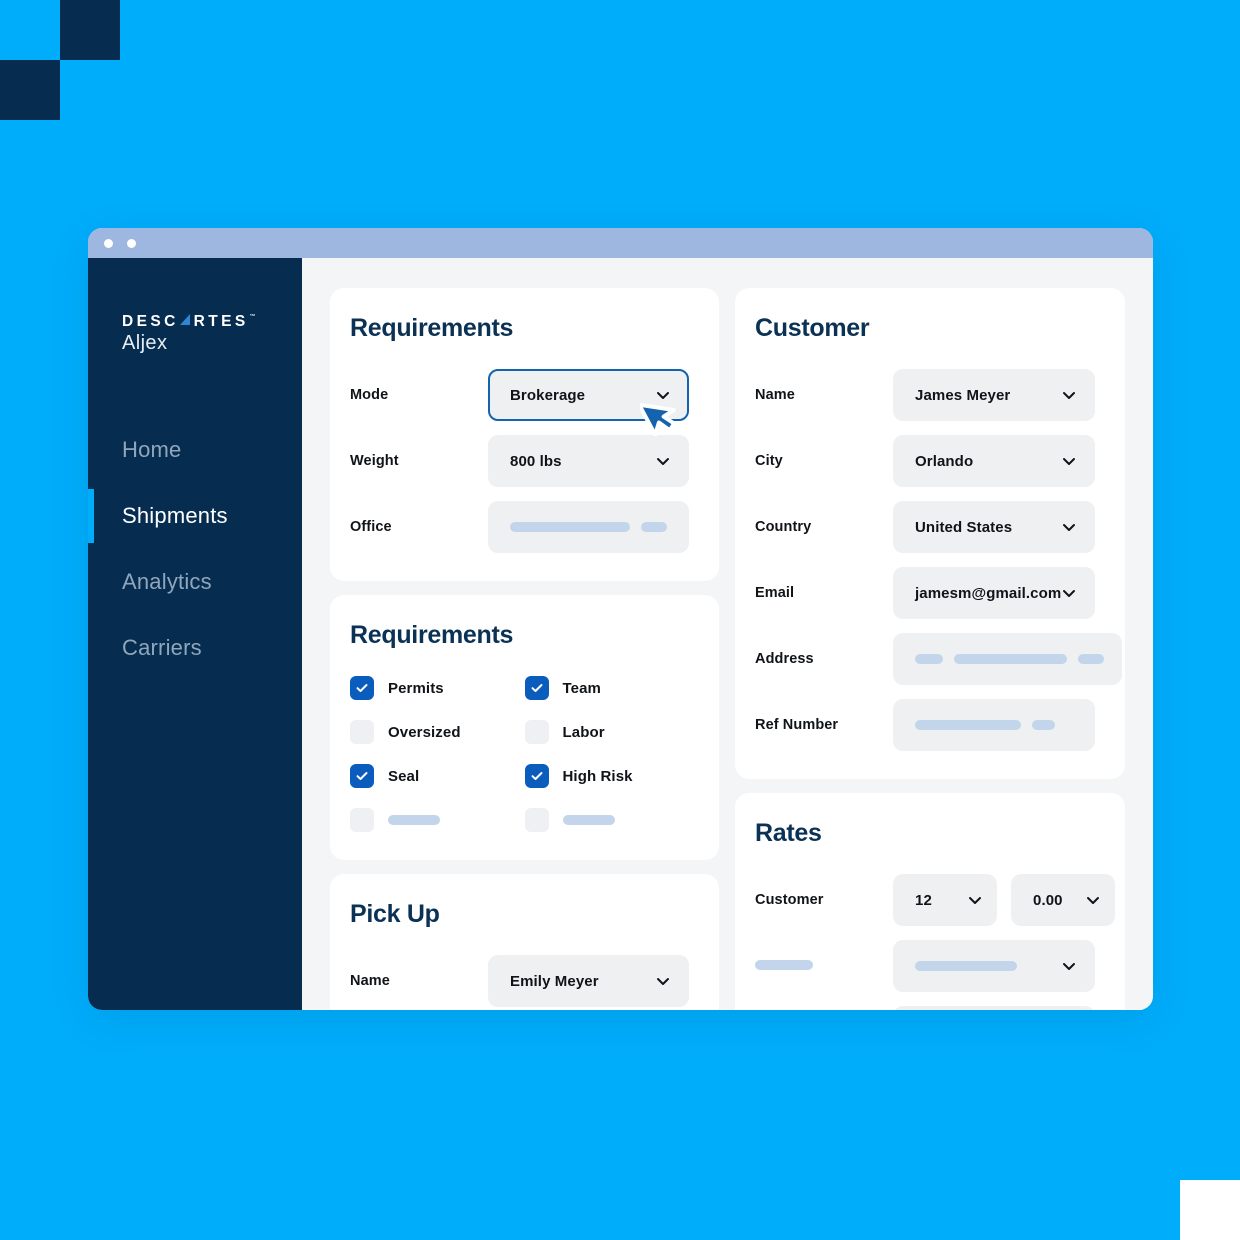  I want to click on customer-email-select: jamesm@gmail.com, so click(994, 593).